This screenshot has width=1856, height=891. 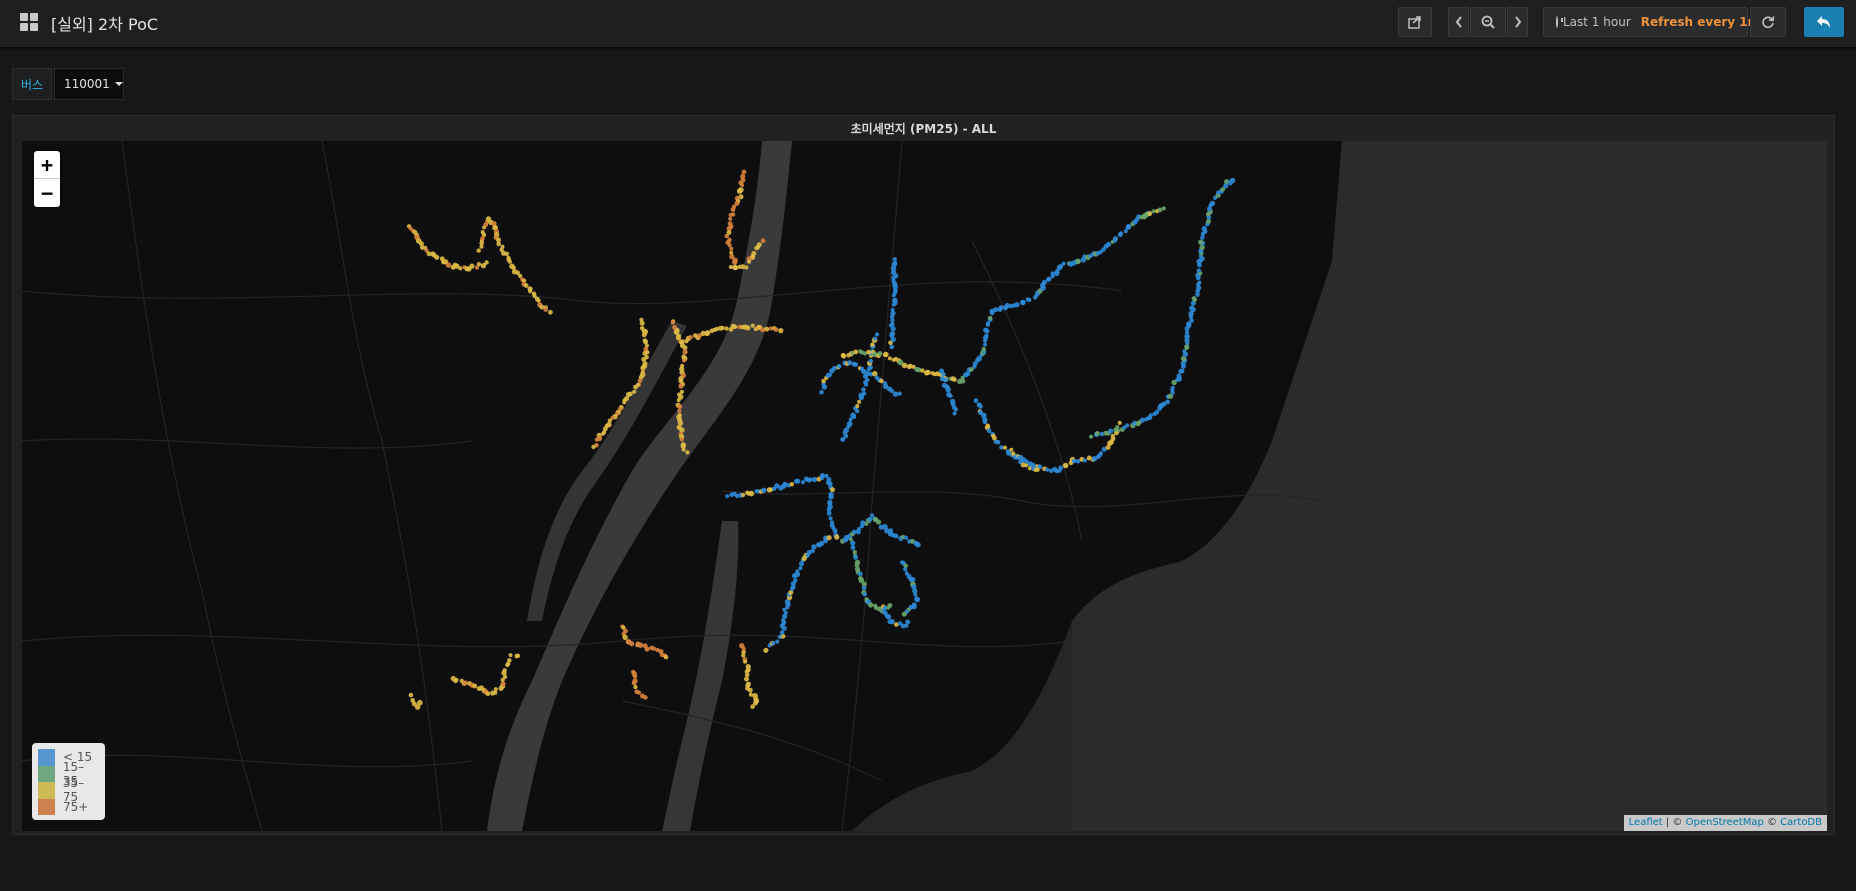 What do you see at coordinates (639, 486) in the screenshot?
I see `river` at bounding box center [639, 486].